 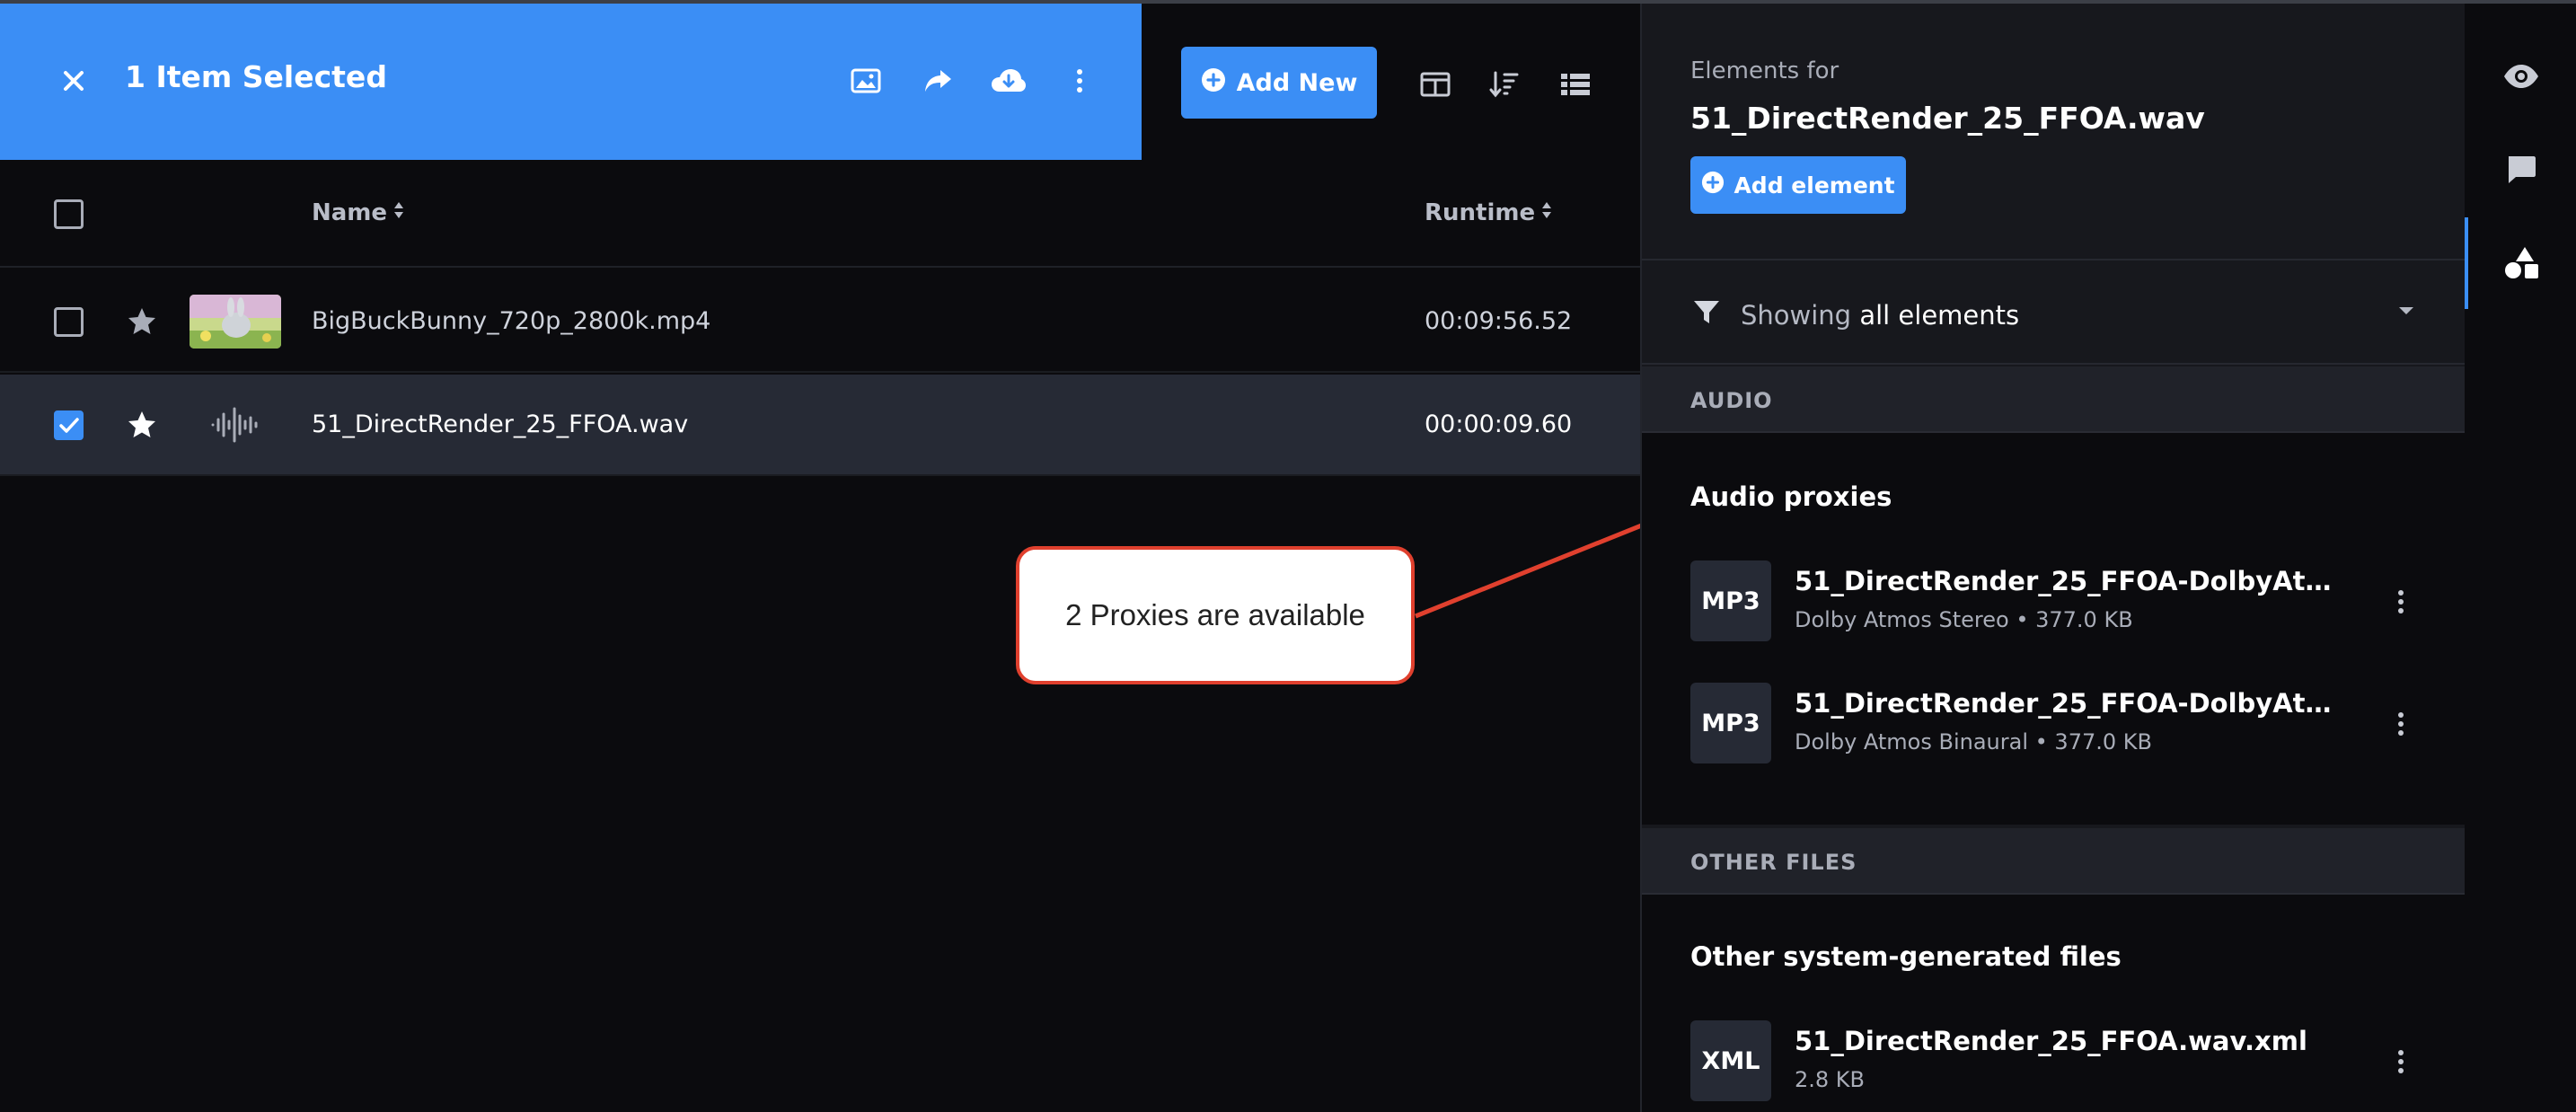 I want to click on selection-bar: 1 Item Selected, so click(x=571, y=82).